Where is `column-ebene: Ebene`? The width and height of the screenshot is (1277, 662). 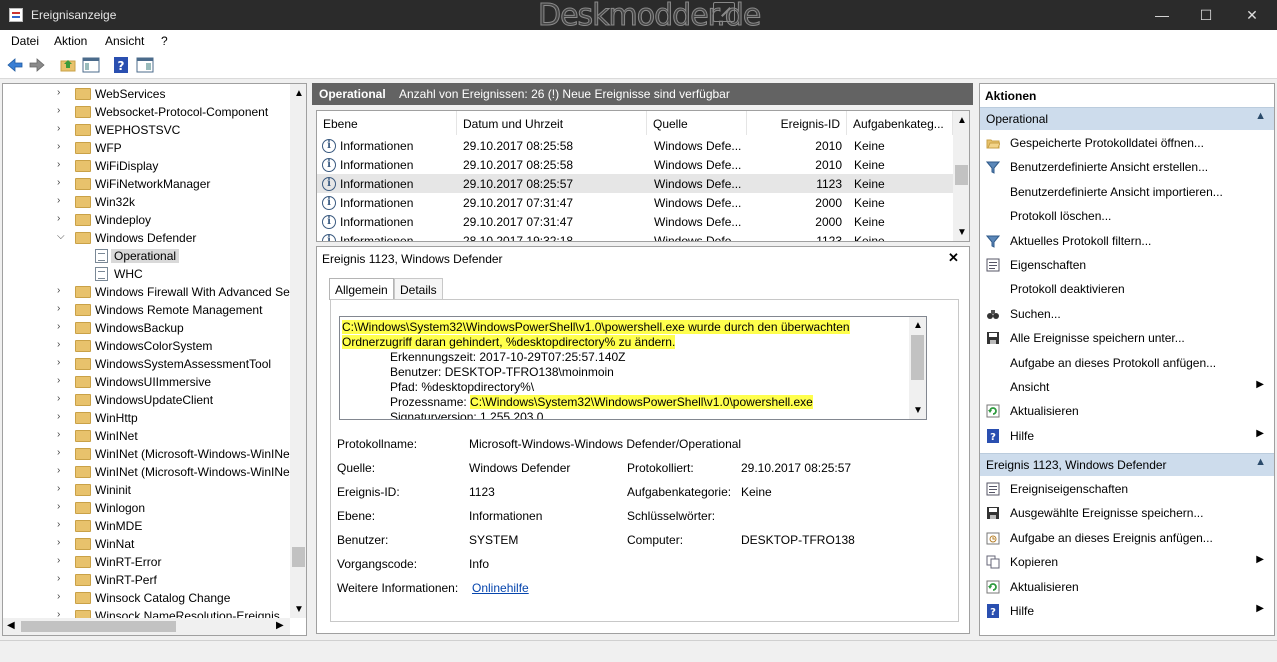 column-ebene: Ebene is located at coordinates (387, 123).